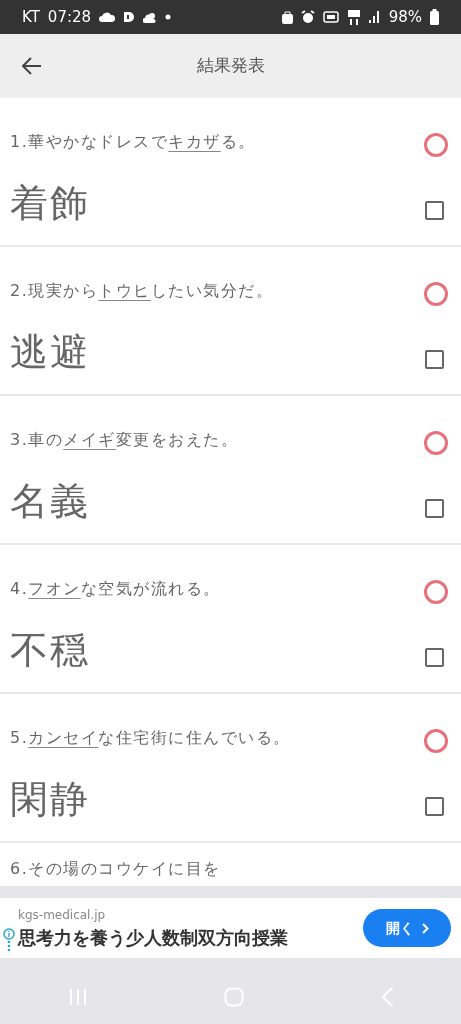 Image resolution: width=461 pixels, height=1024 pixels. I want to click on screen-title: 結果発表, so click(230, 66).